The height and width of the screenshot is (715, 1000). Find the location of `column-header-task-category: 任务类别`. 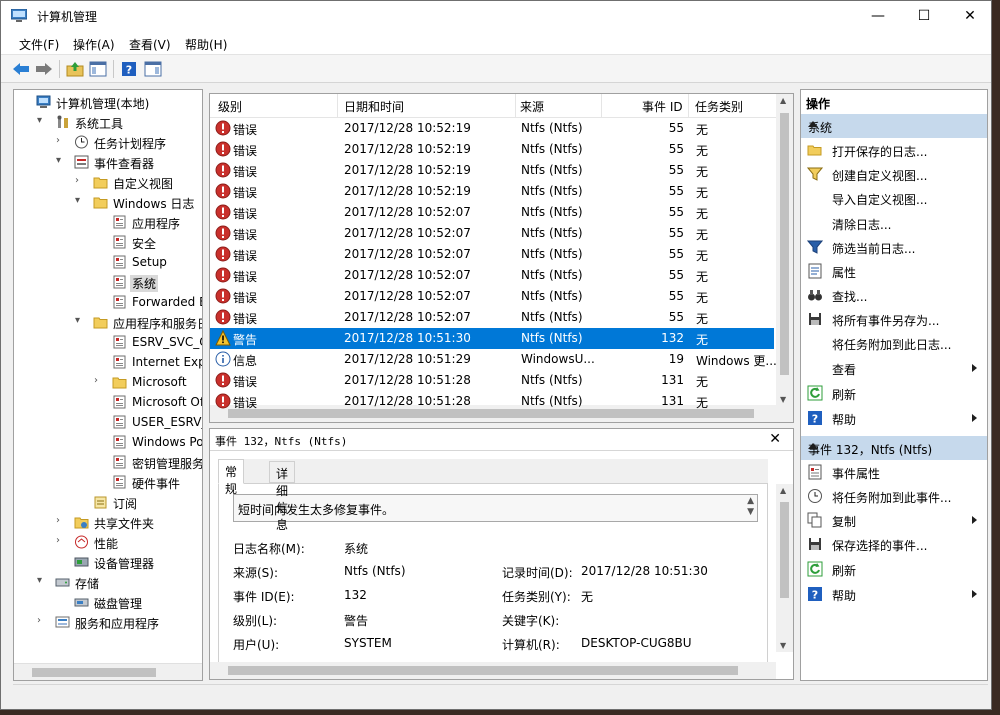

column-header-task-category: 任务类别 is located at coordinates (719, 106).